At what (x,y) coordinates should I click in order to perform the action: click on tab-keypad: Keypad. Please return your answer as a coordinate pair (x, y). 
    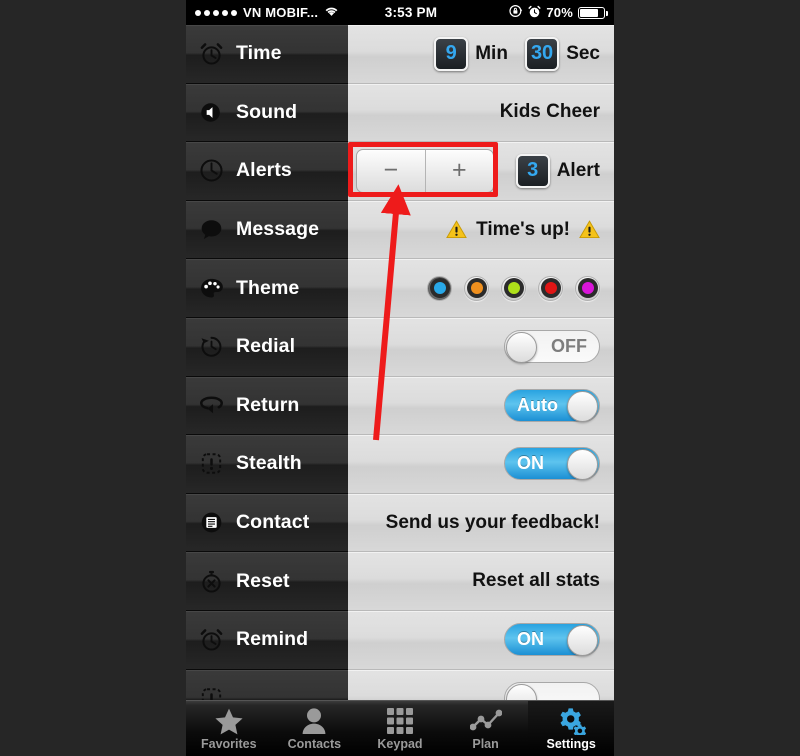
    Looking at the image, I should click on (400, 728).